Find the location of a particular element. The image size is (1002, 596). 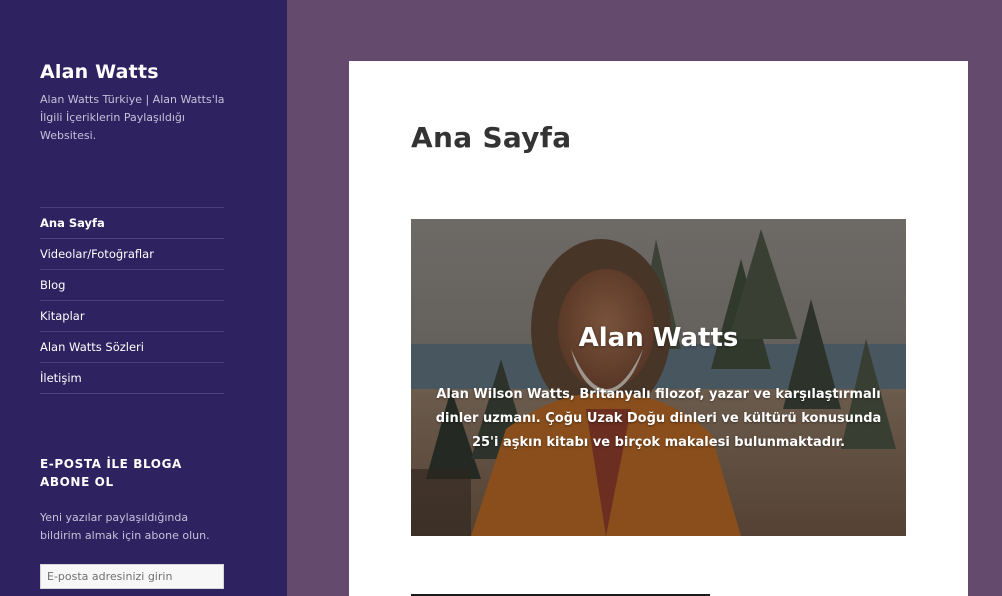

nav-item-videolar-fotograflar: Videolar/Fotoğraflar is located at coordinates (132, 254).